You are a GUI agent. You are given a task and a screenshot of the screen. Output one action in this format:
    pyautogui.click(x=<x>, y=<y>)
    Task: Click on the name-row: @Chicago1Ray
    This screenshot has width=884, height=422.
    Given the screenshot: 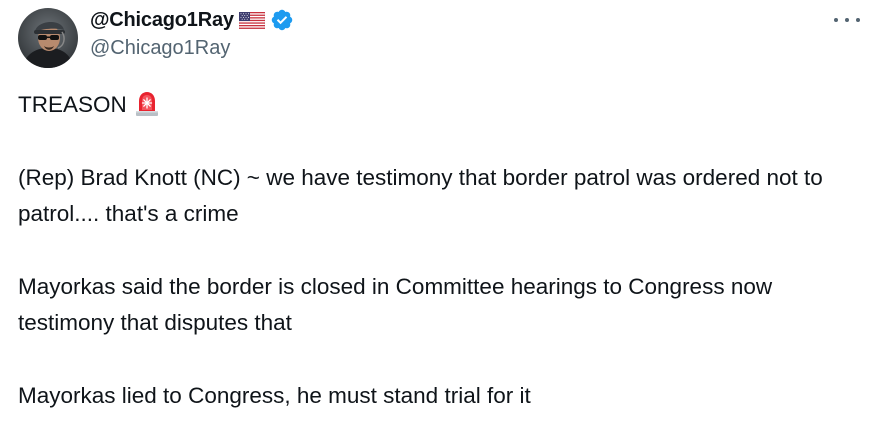 What is the action you would take?
    pyautogui.click(x=192, y=20)
    